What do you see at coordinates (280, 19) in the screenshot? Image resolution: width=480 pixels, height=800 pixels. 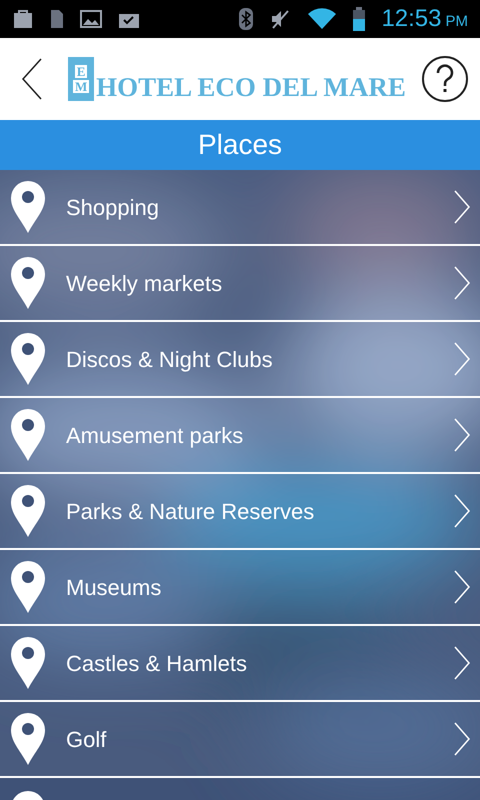 I see `mute-icon` at bounding box center [280, 19].